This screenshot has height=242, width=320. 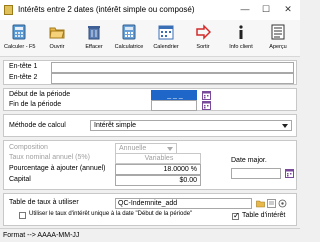 What do you see at coordinates (206, 95) in the screenshot?
I see `start-date-calendar-icon` at bounding box center [206, 95].